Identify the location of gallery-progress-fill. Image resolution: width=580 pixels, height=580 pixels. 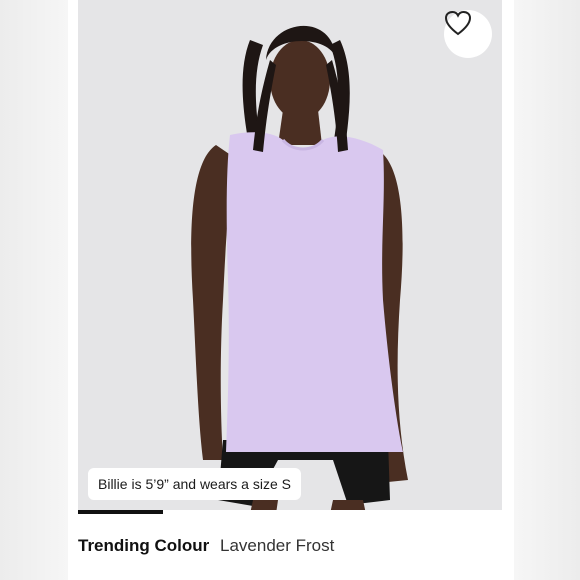
(120, 512).